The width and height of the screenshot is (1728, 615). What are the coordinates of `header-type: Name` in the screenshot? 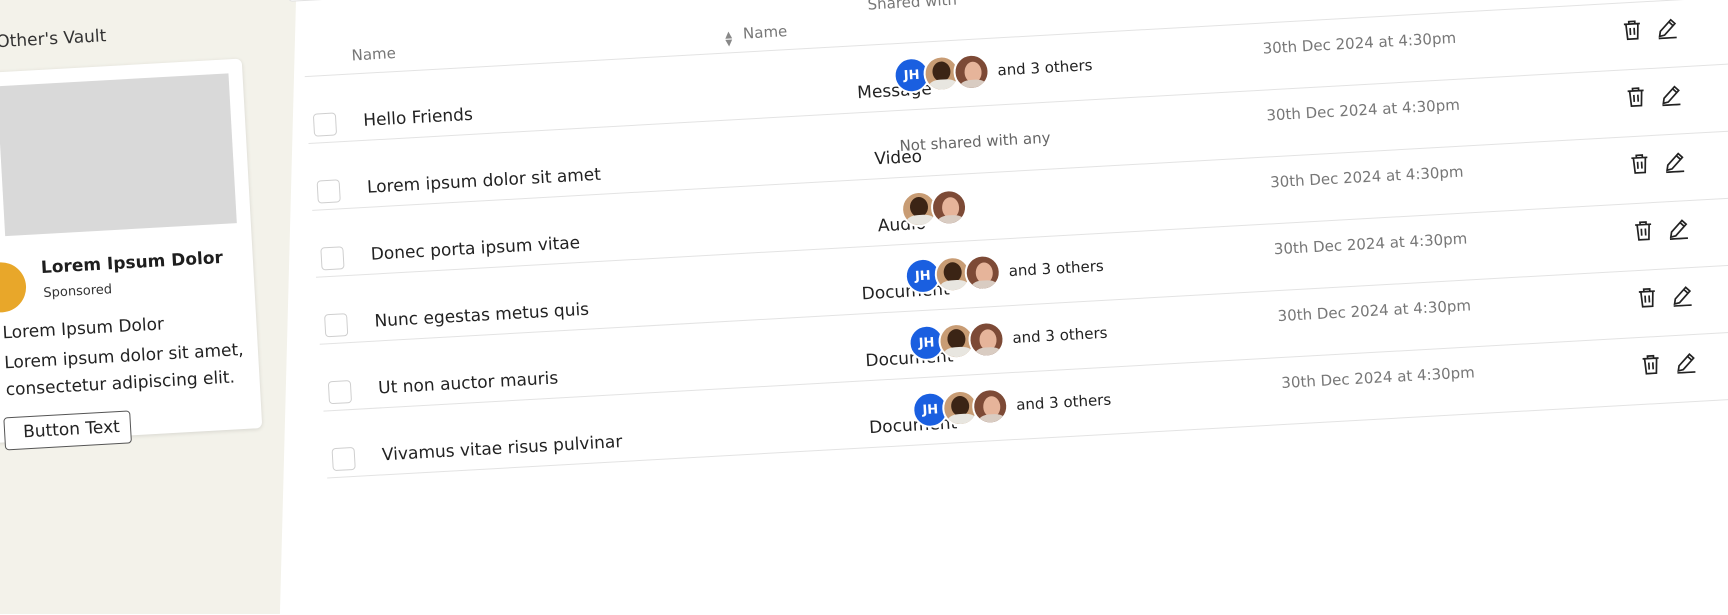 It's located at (765, 32).